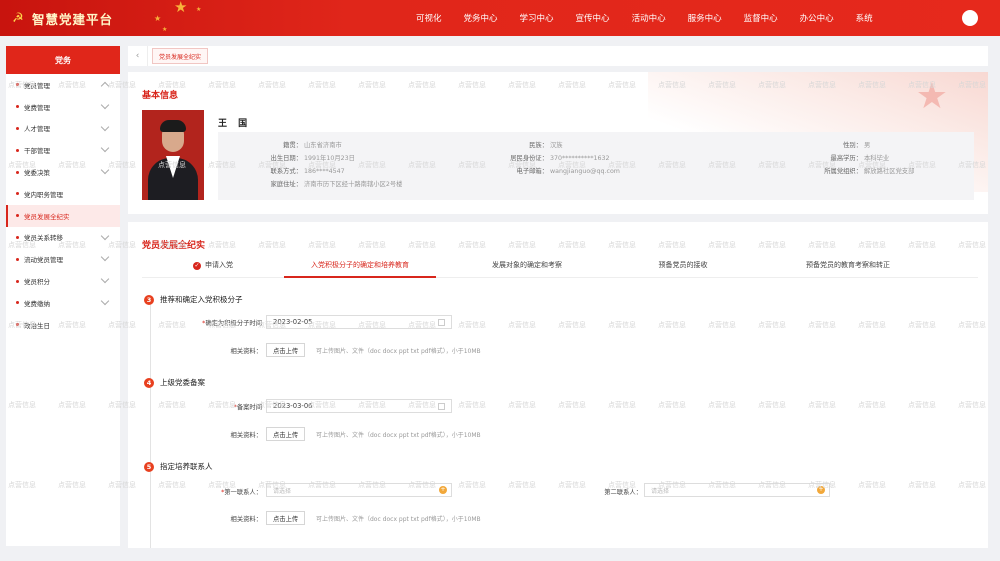  Describe the element at coordinates (852, 145) in the screenshot. I see `gender-label: 性别：` at that location.